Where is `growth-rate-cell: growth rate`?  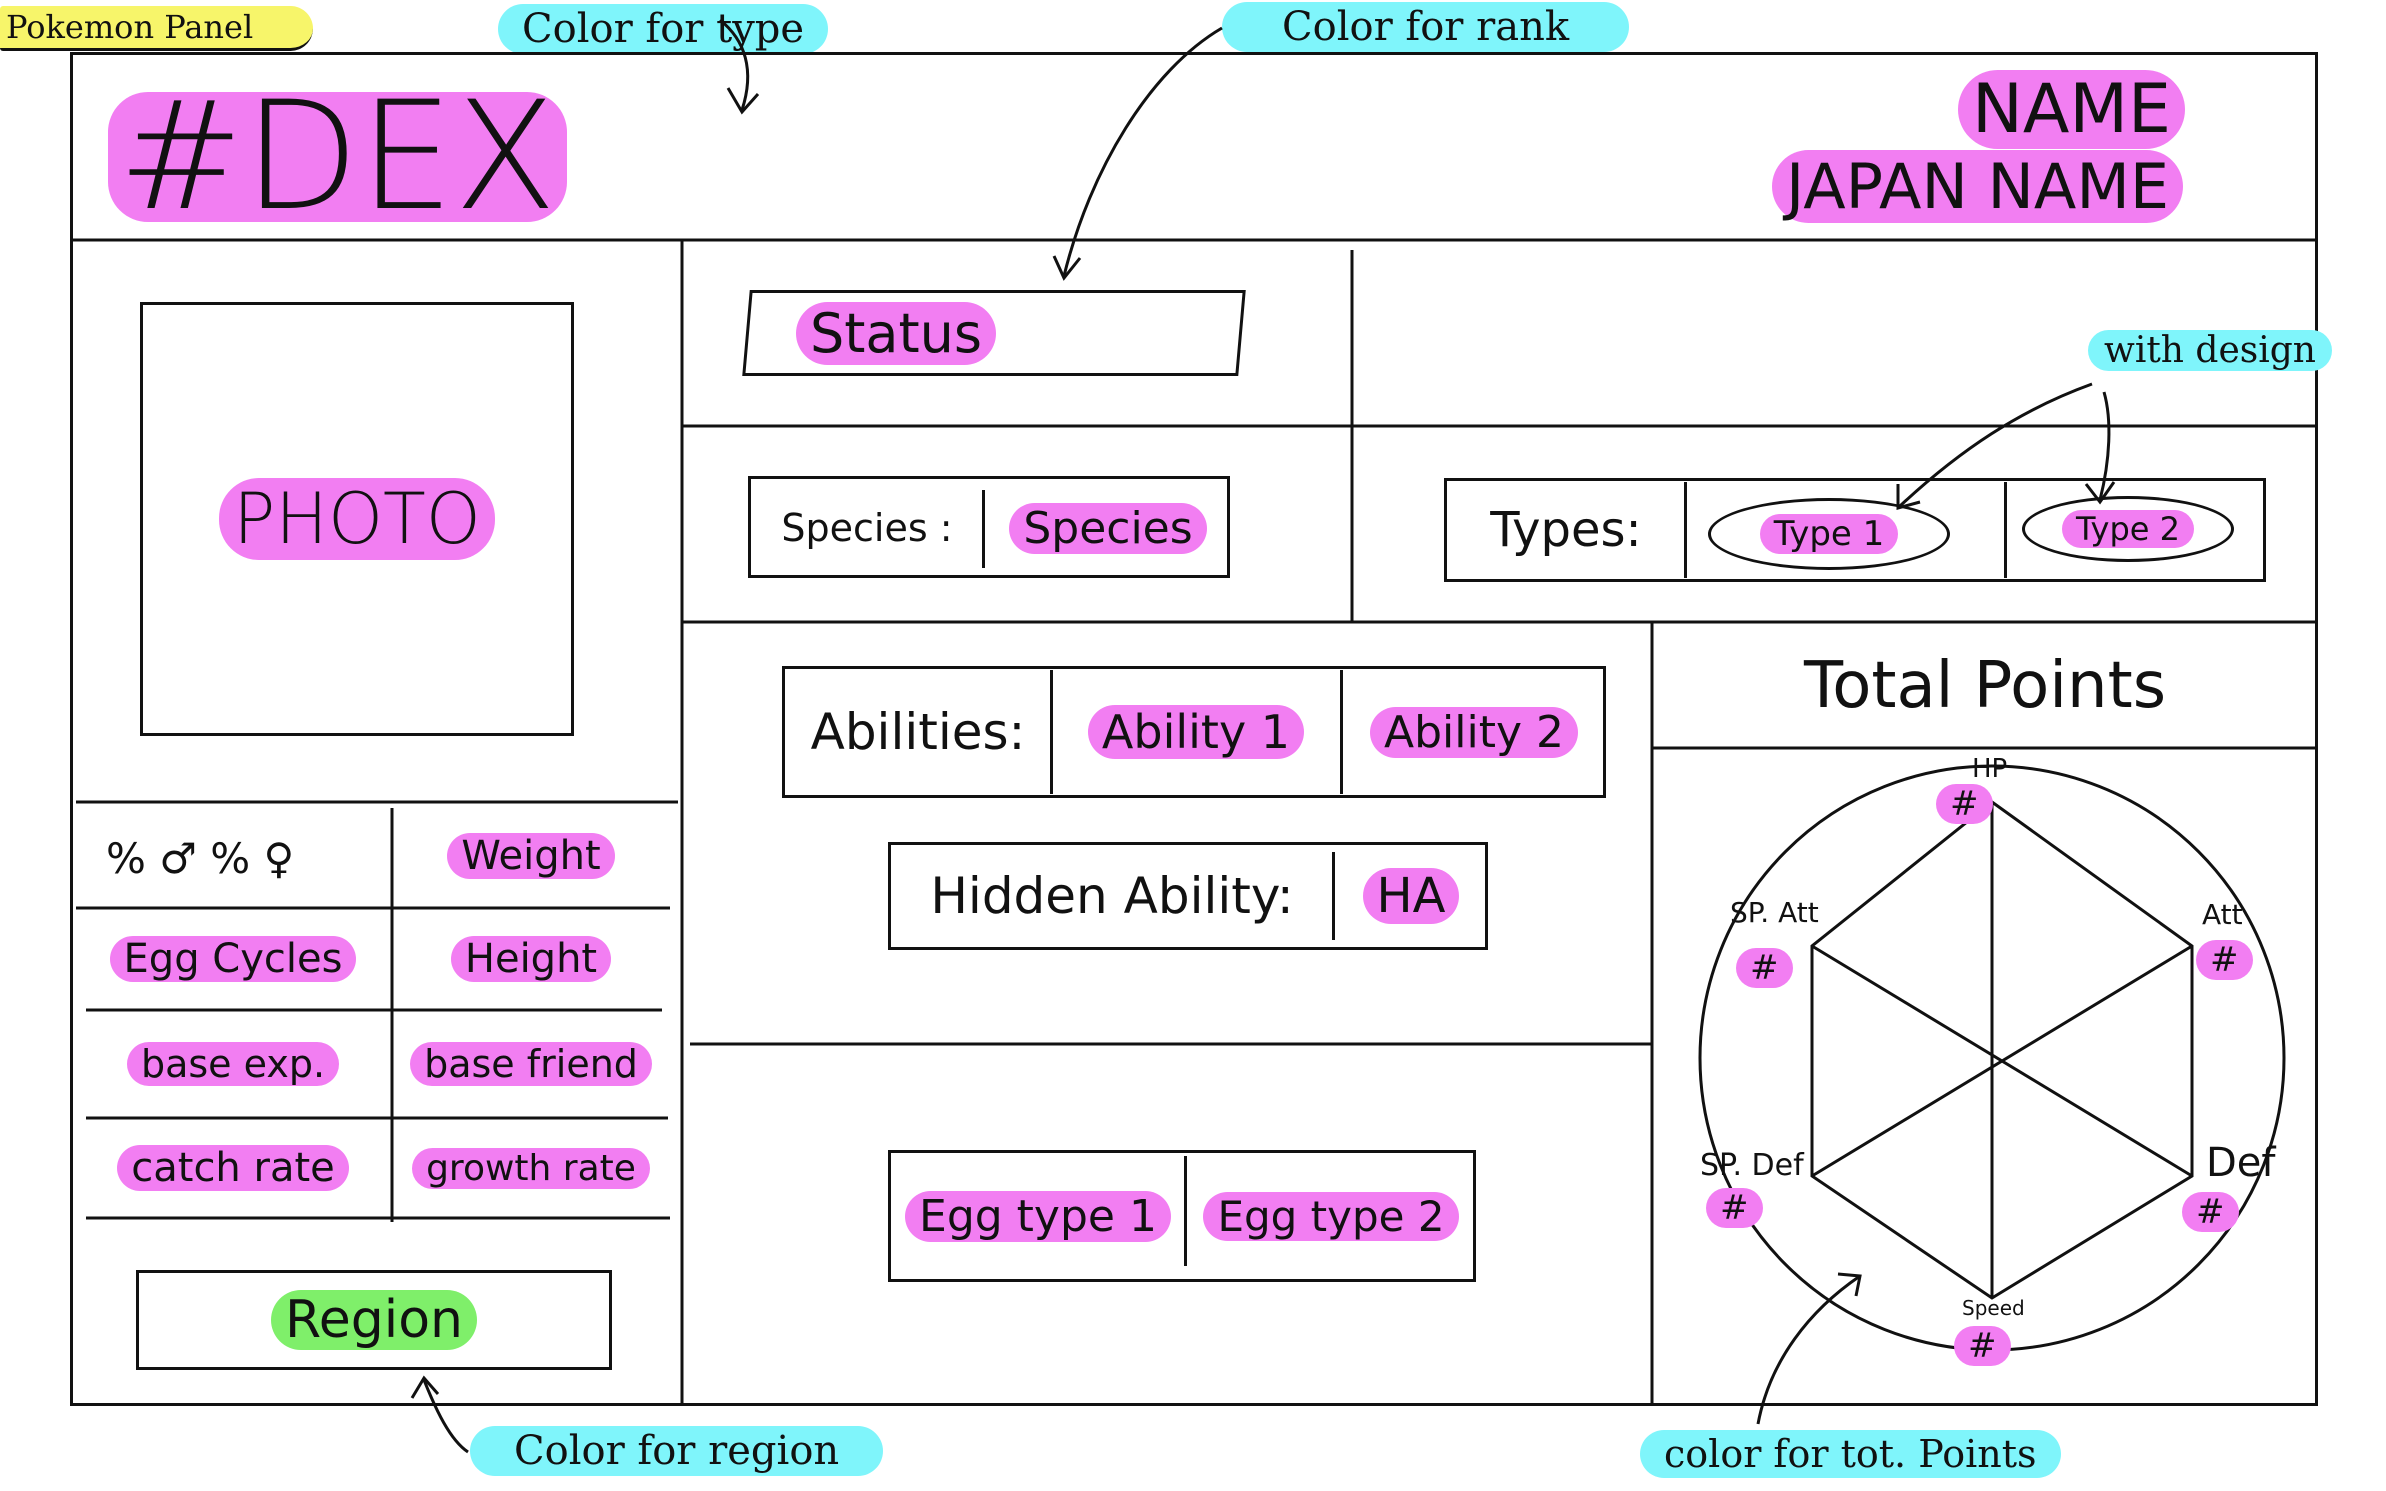
growth-rate-cell: growth rate is located at coordinates (531, 1168).